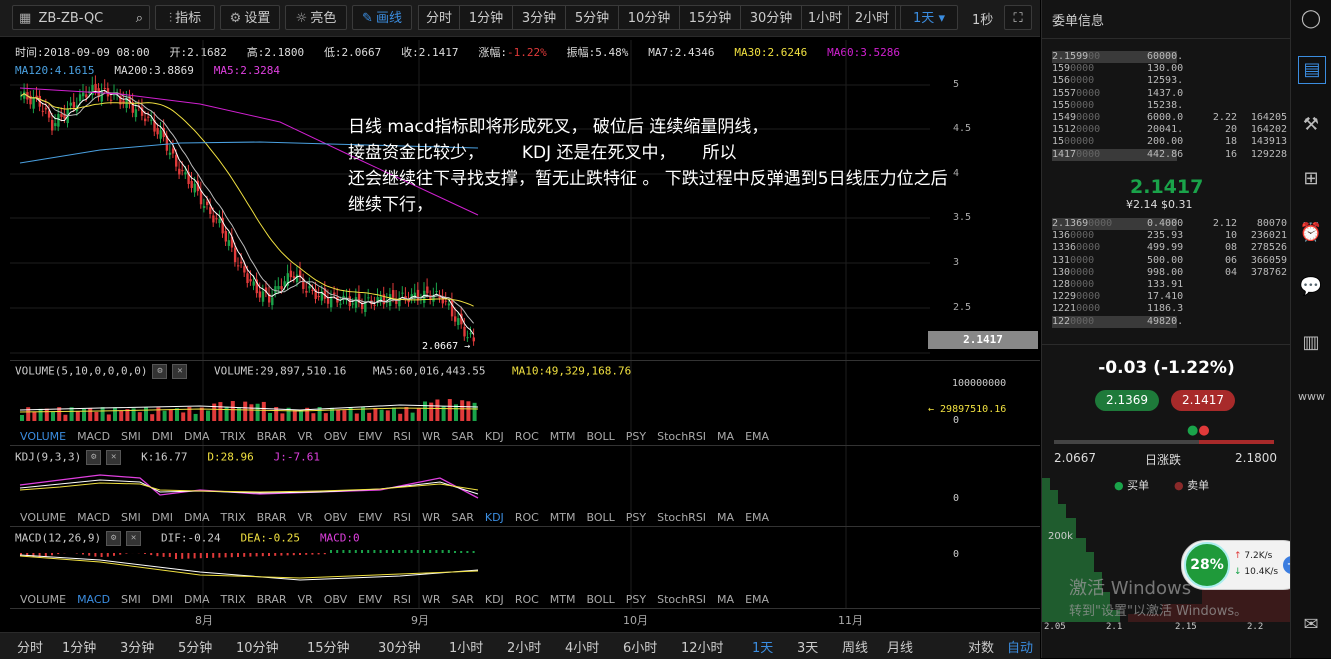 The image size is (1331, 659). Describe the element at coordinates (762, 646) in the screenshot. I see `bottom-period-tab: 1天` at that location.